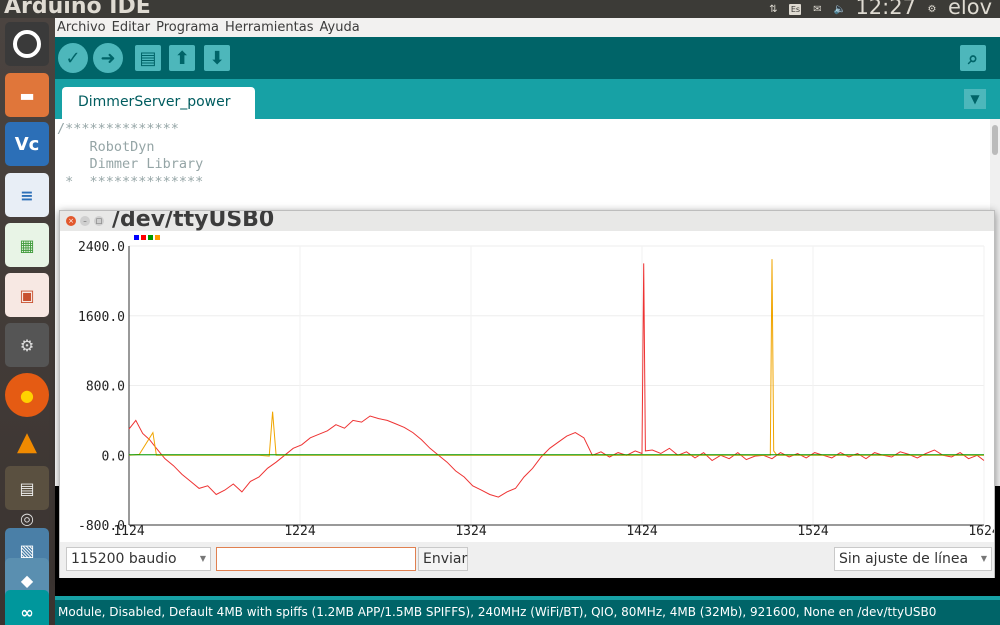 This screenshot has width=1000, height=625. What do you see at coordinates (932, 9) in the screenshot?
I see `gear-icon: ⚙` at bounding box center [932, 9].